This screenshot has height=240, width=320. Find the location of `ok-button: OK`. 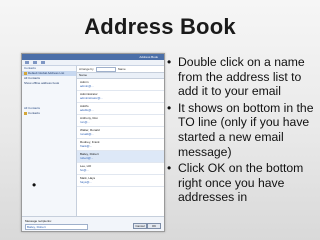

ok-button: OK is located at coordinates (154, 226).